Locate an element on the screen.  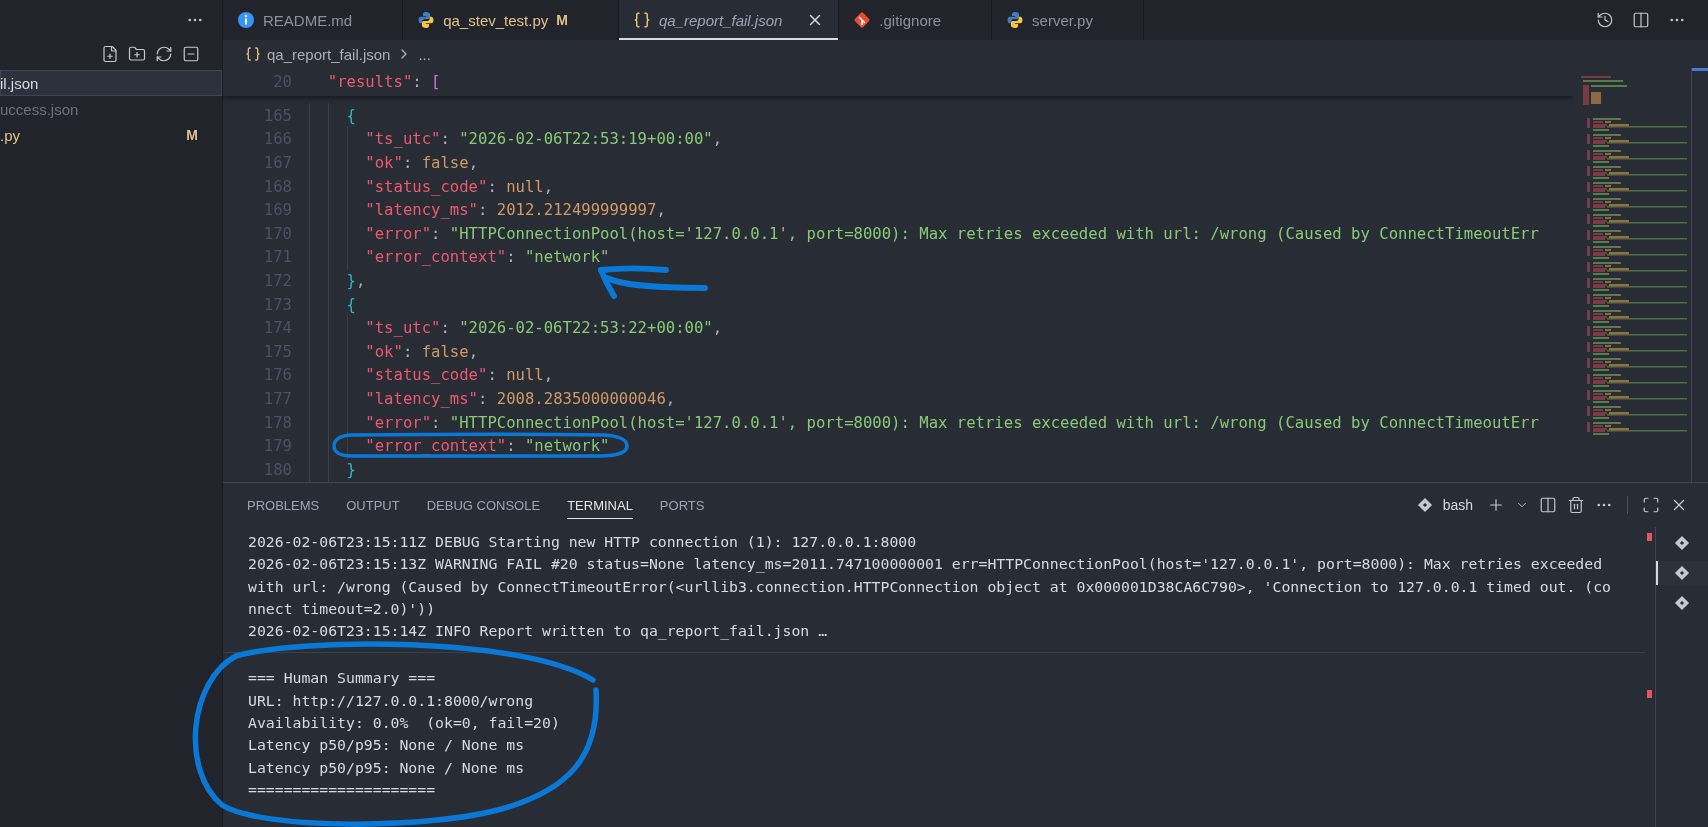
panel-tab: PROBLEMS is located at coordinates (283, 505).